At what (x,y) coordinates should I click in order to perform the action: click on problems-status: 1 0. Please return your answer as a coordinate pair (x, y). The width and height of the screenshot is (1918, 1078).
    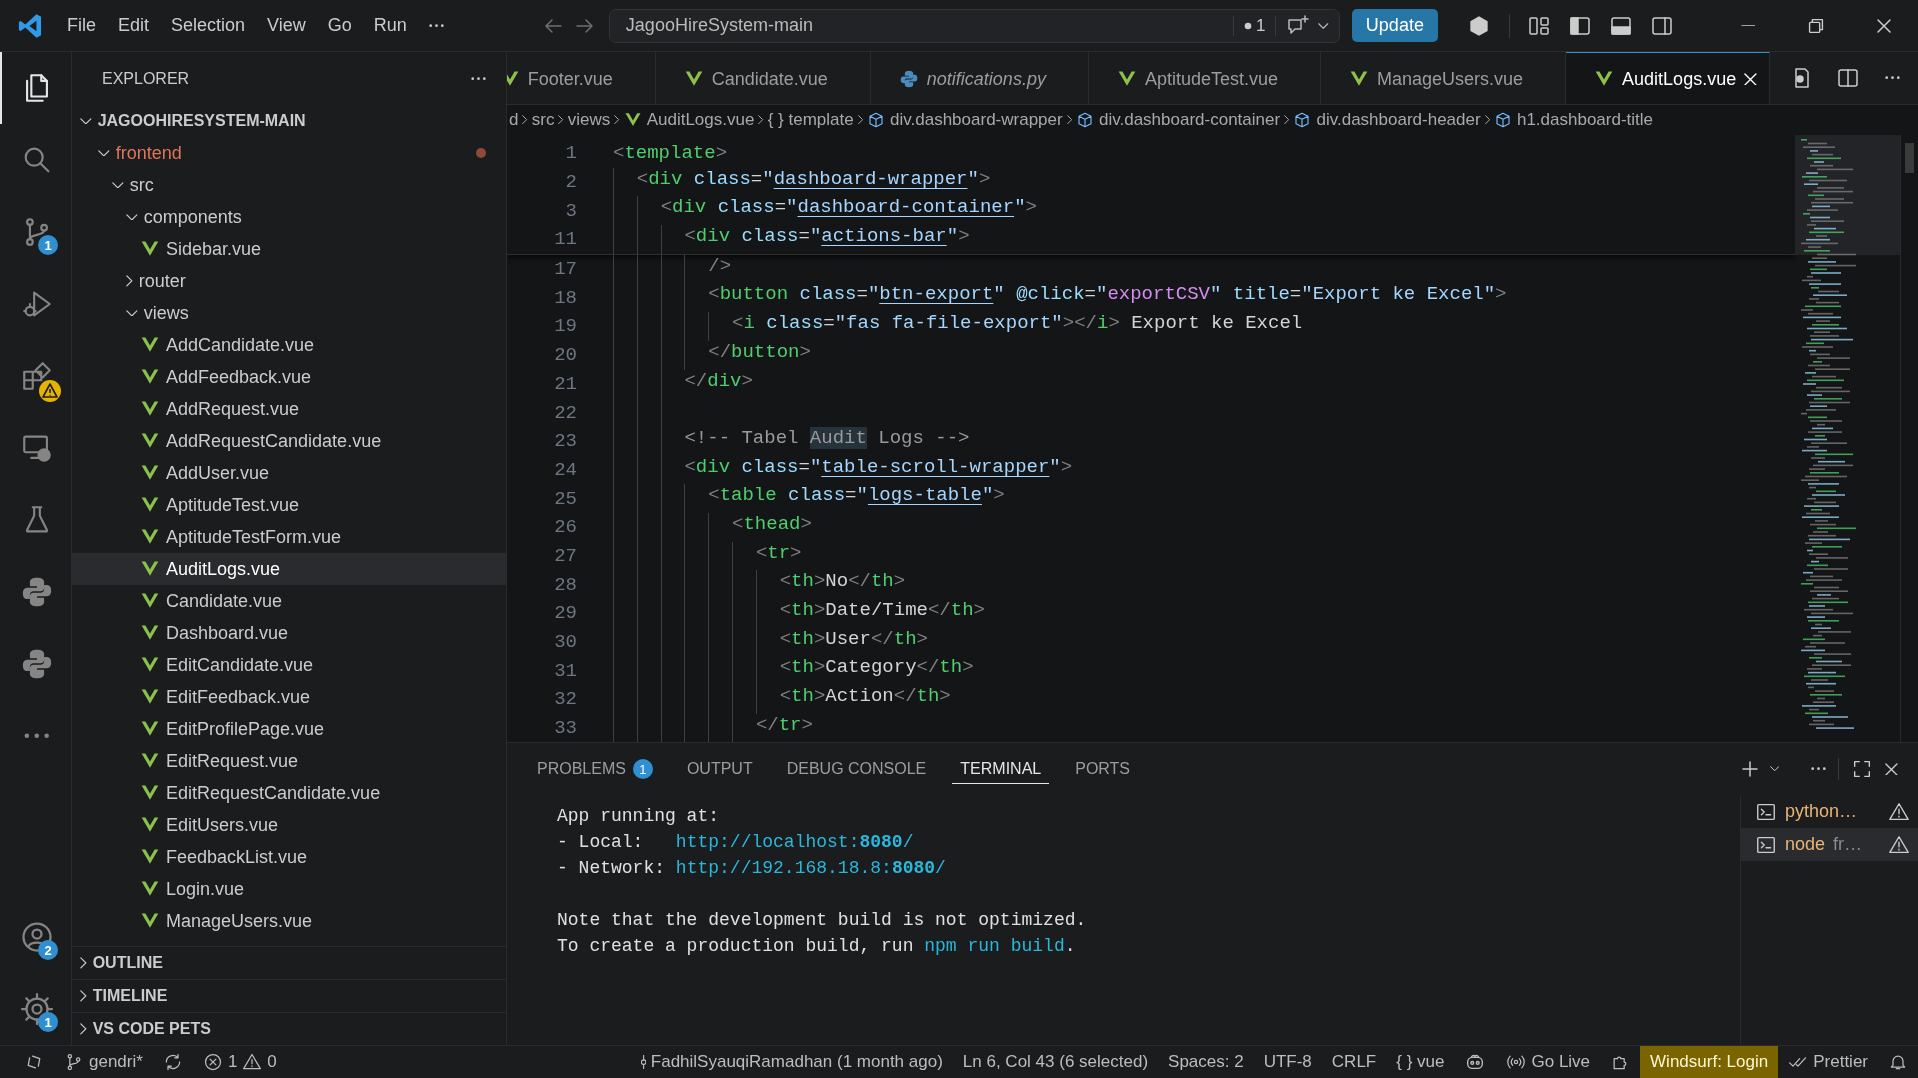
    Looking at the image, I should click on (239, 1061).